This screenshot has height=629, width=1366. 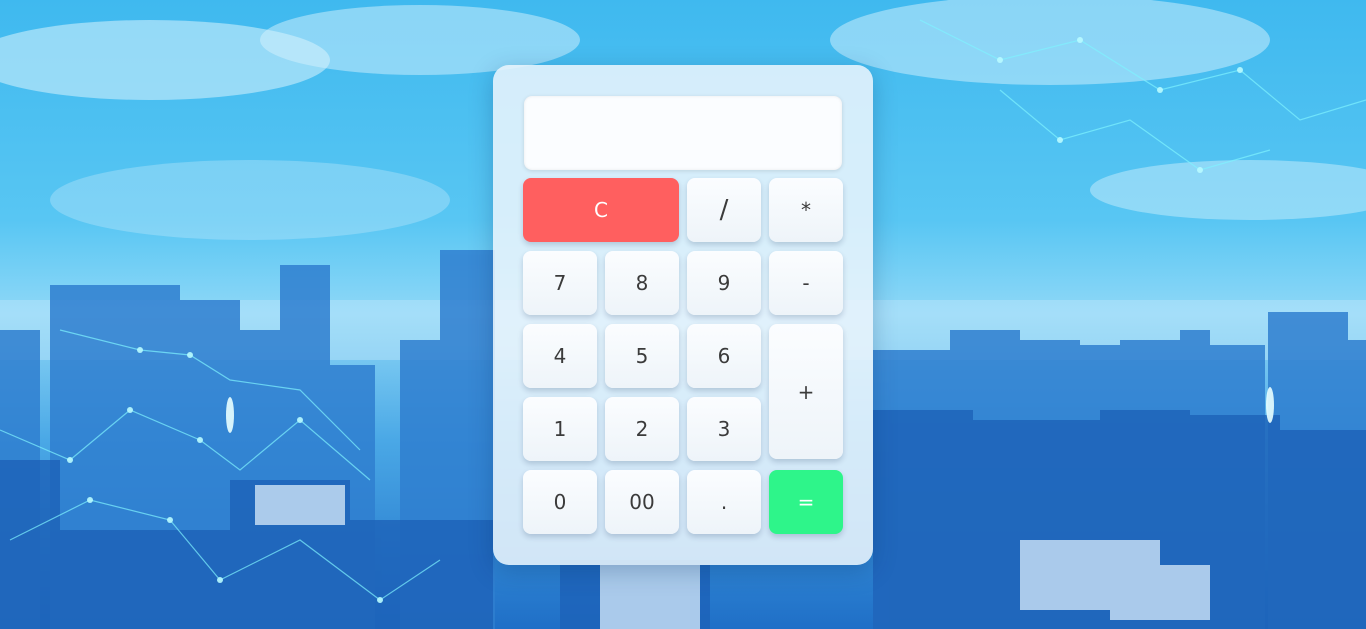 What do you see at coordinates (806, 391) in the screenshot?
I see `plus-button: +` at bounding box center [806, 391].